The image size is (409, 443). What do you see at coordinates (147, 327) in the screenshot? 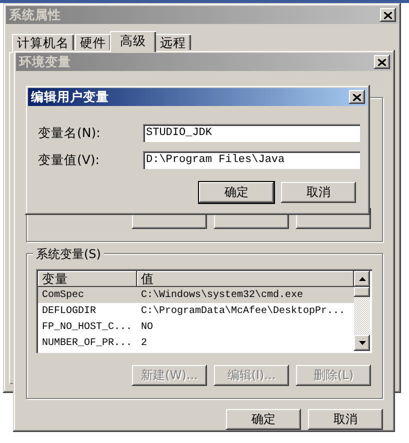
I see `table-cell-text: NO` at bounding box center [147, 327].